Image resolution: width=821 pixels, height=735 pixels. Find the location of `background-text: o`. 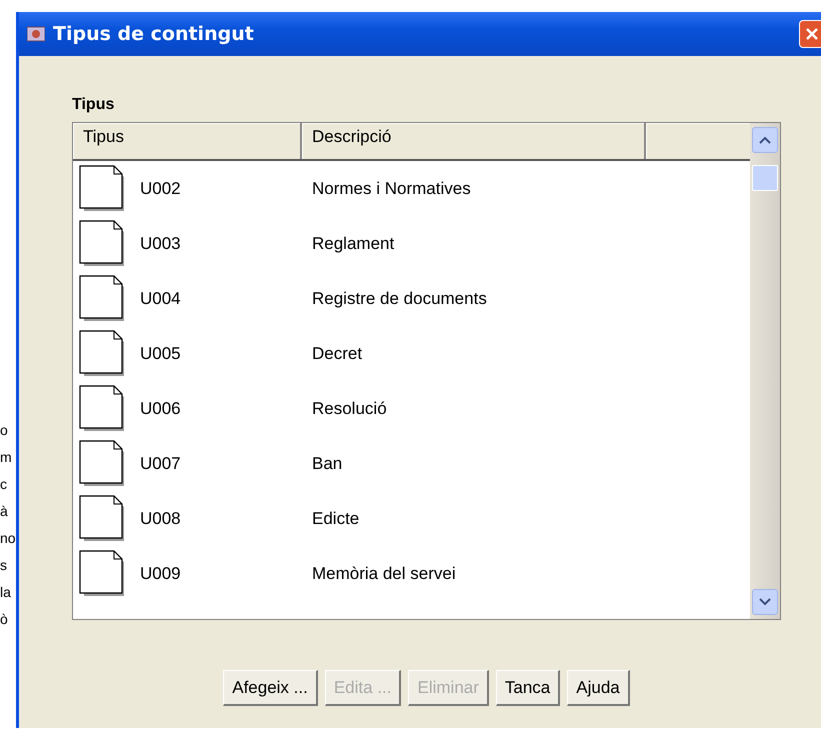

background-text: o is located at coordinates (4, 430).